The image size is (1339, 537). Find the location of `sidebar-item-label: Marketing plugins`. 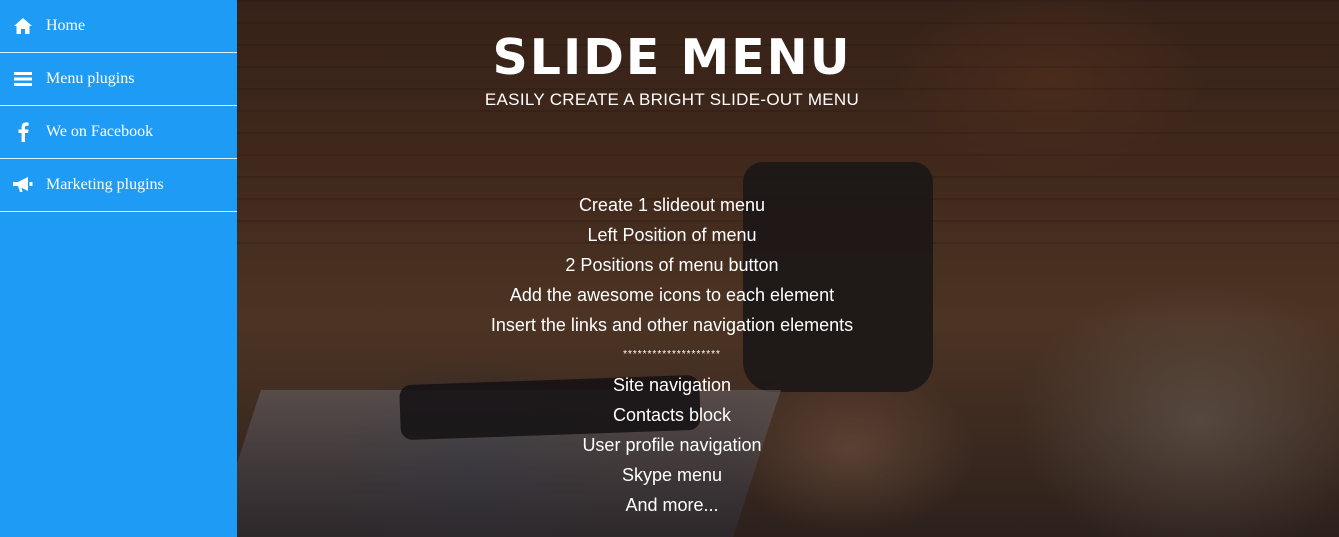

sidebar-item-label: Marketing plugins is located at coordinates (105, 184).